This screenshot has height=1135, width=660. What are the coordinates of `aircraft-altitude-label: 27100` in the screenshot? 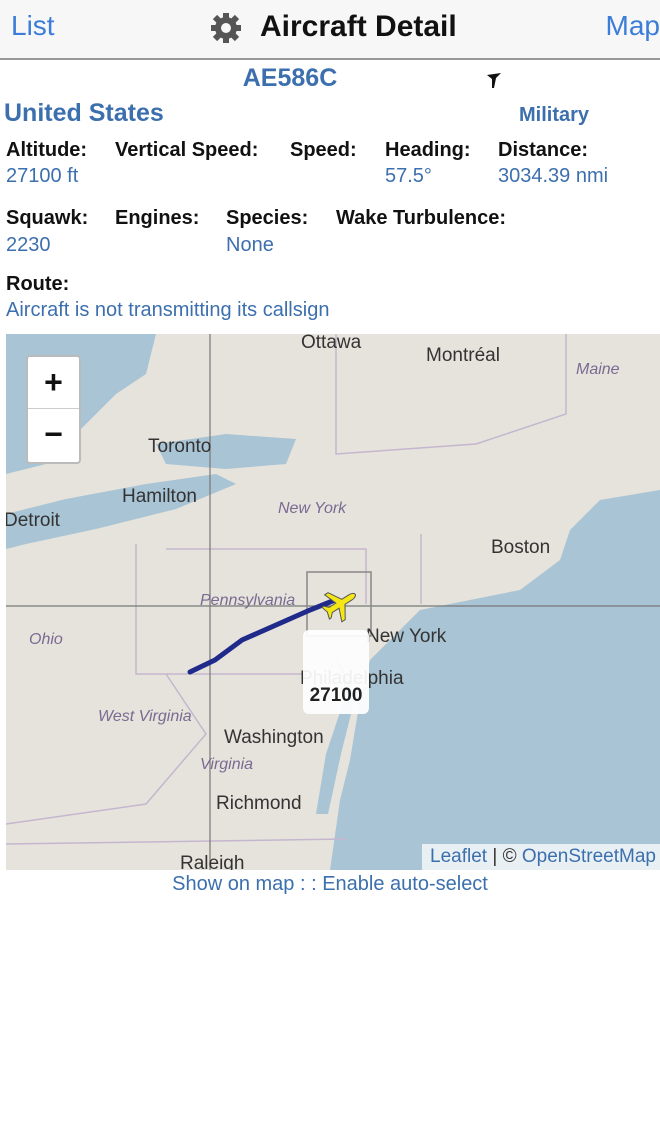 It's located at (336, 672).